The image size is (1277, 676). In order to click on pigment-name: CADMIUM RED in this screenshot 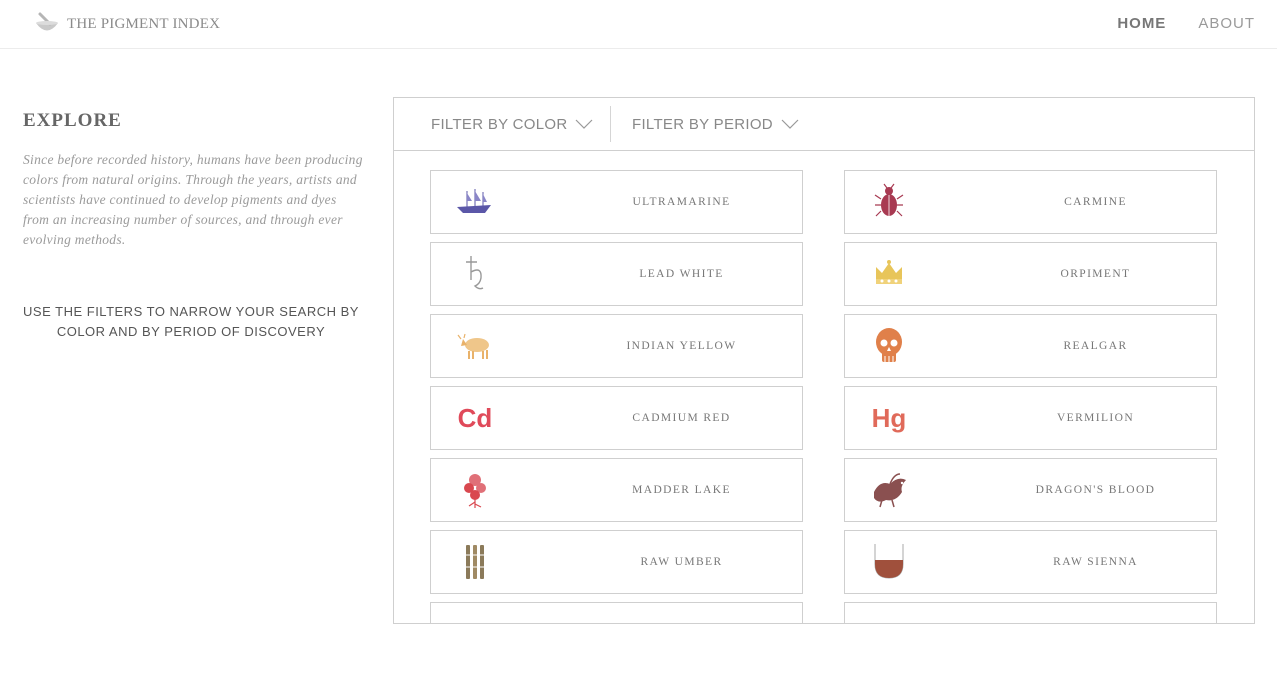, I will do `click(681, 418)`.